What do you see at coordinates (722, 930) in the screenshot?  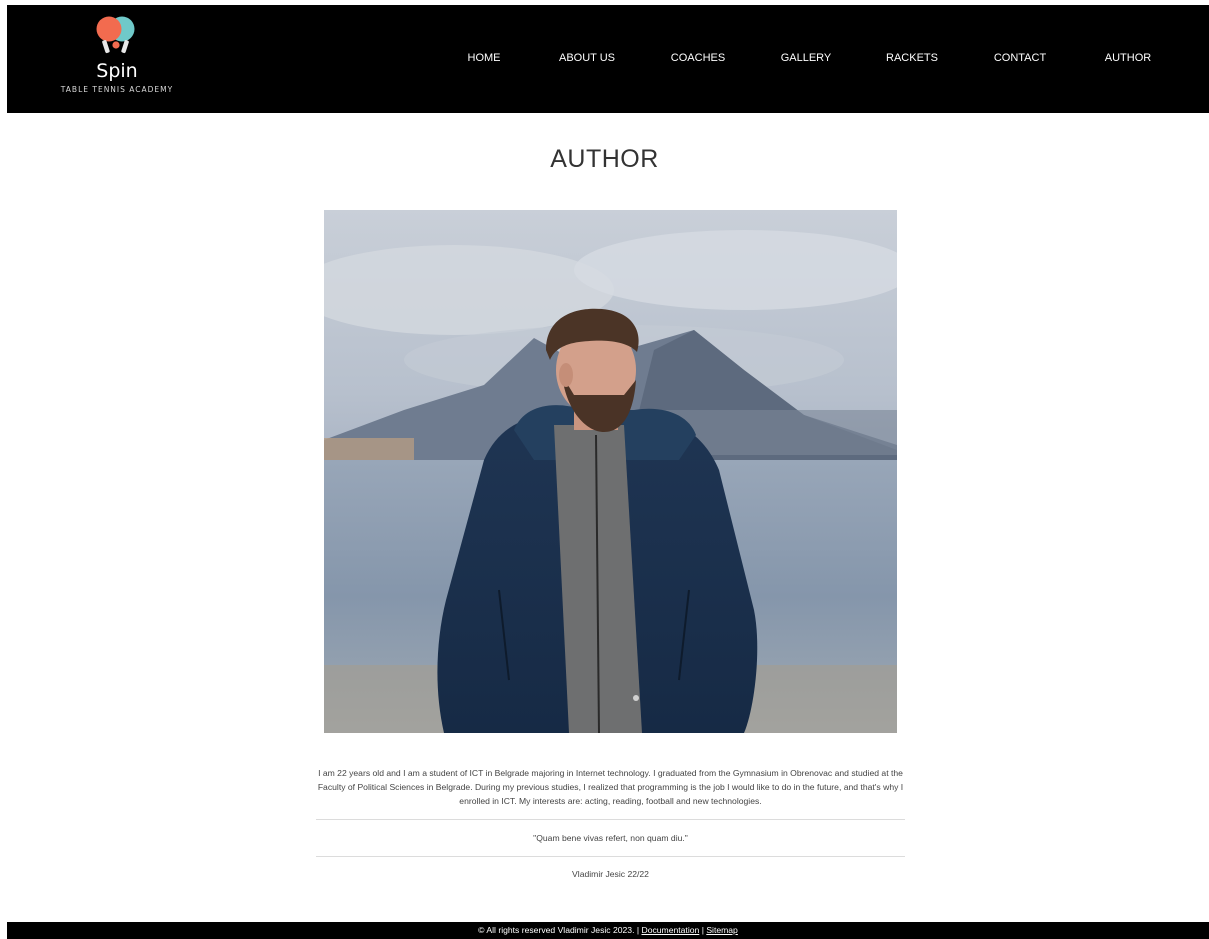 I see `footer-sitemap-link: Sitemap` at bounding box center [722, 930].